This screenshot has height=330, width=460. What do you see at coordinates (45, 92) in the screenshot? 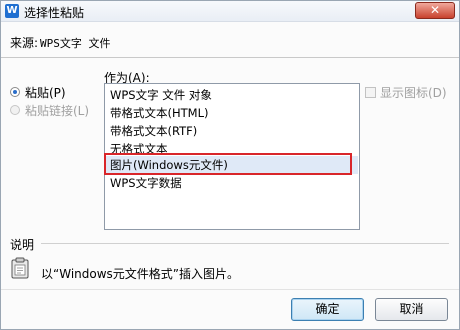
I see `paste-radio-label: 粘贴(P)` at bounding box center [45, 92].